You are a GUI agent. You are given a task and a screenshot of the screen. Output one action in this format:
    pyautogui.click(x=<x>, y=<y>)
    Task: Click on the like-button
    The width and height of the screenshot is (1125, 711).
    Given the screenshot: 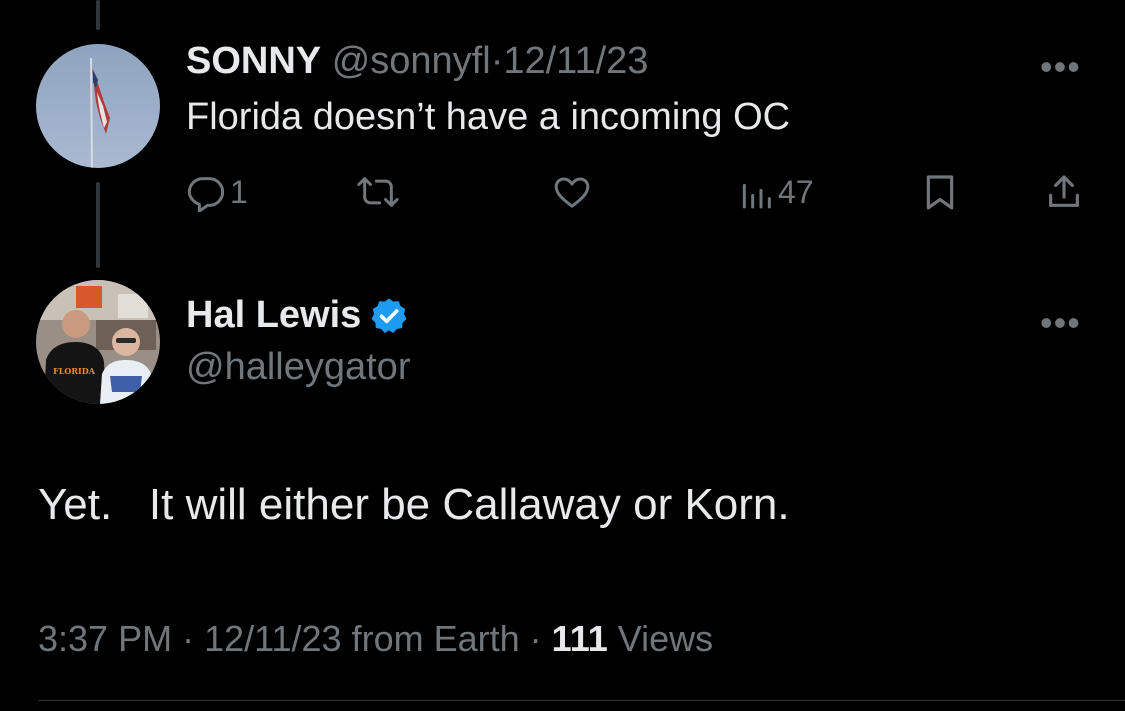 What is the action you would take?
    pyautogui.click(x=574, y=192)
    